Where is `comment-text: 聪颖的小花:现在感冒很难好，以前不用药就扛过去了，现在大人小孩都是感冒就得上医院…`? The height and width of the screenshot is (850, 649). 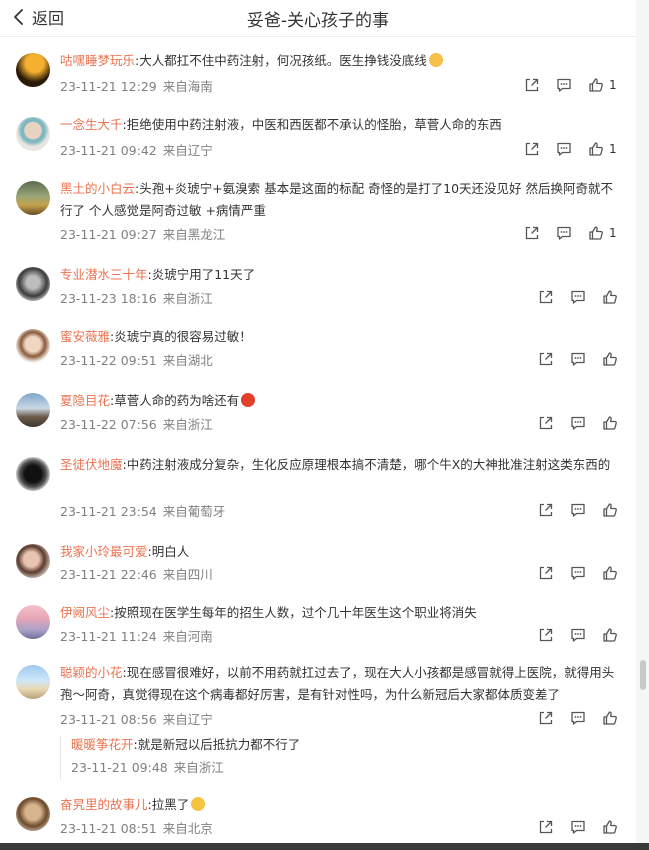 comment-text: 聪颖的小花:现在感冒很难好，以前不用药就扛过去了，现在大人小孩都是感冒就得上医院… is located at coordinates (339, 684).